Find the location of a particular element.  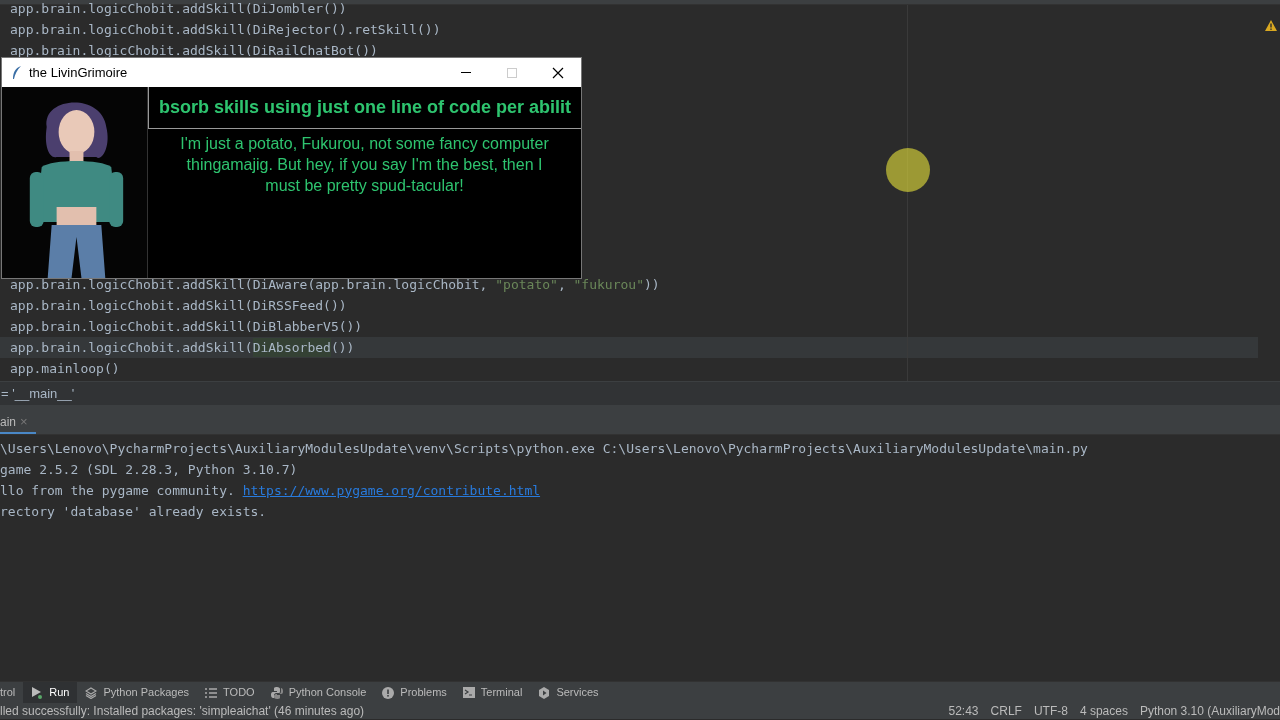

code-line: app.brain.logicChobit.addSkill(DiAware(app.brain.logicChobit, "potato", "fukurou")) is located at coordinates (335, 284).